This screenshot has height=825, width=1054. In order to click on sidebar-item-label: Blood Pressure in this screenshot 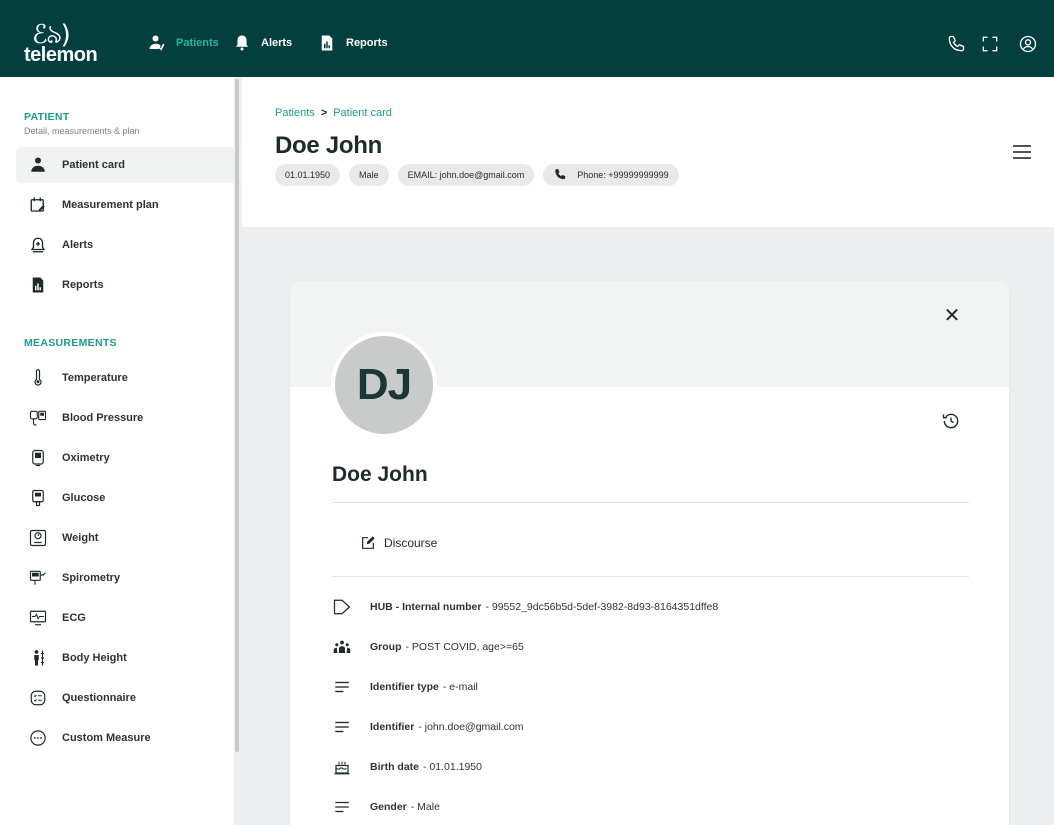, I will do `click(103, 418)`.